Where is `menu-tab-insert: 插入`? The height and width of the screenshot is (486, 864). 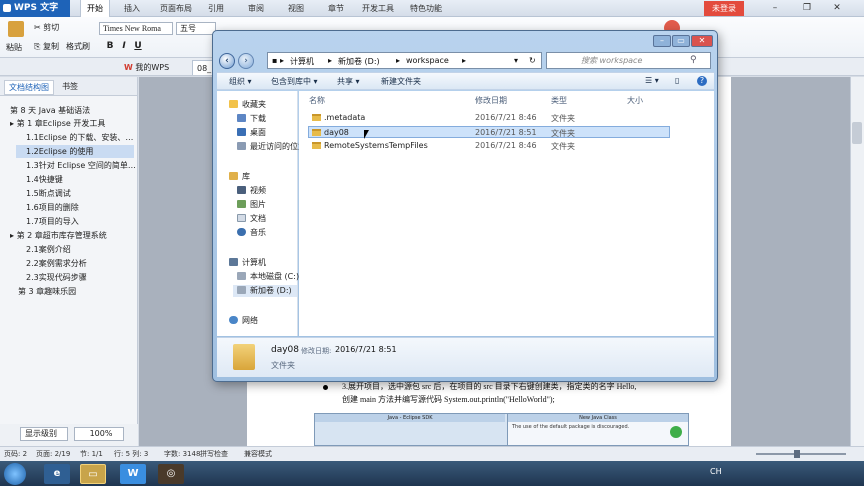
menu-tab-insert: 插入 is located at coordinates (132, 8).